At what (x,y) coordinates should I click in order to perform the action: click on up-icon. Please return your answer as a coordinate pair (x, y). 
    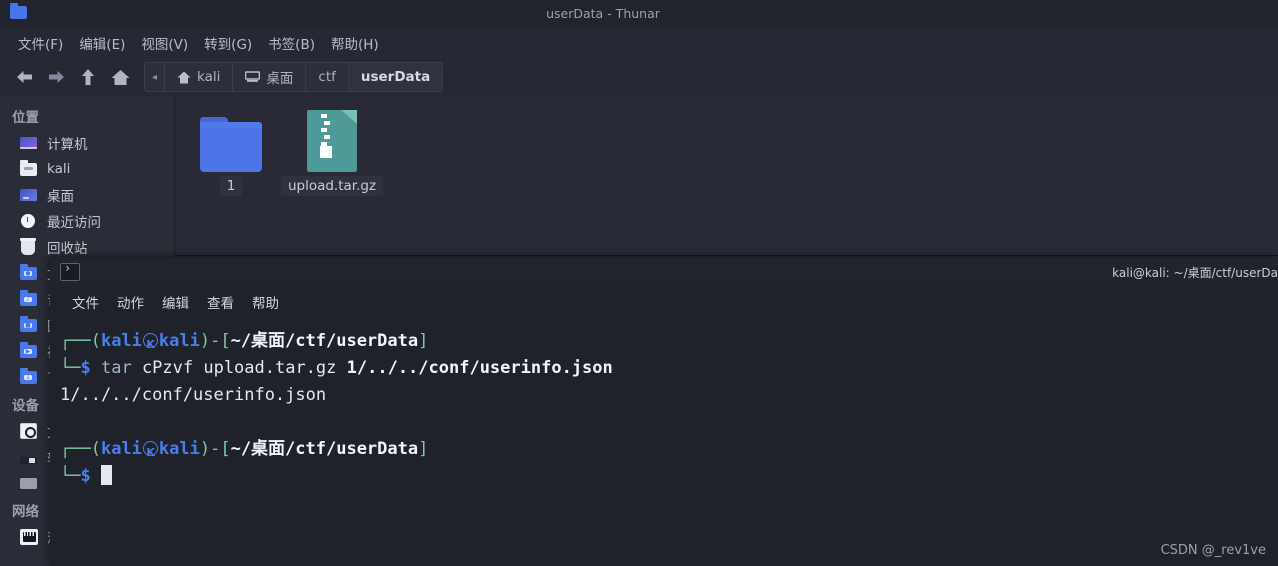
    Looking at the image, I should click on (88, 77).